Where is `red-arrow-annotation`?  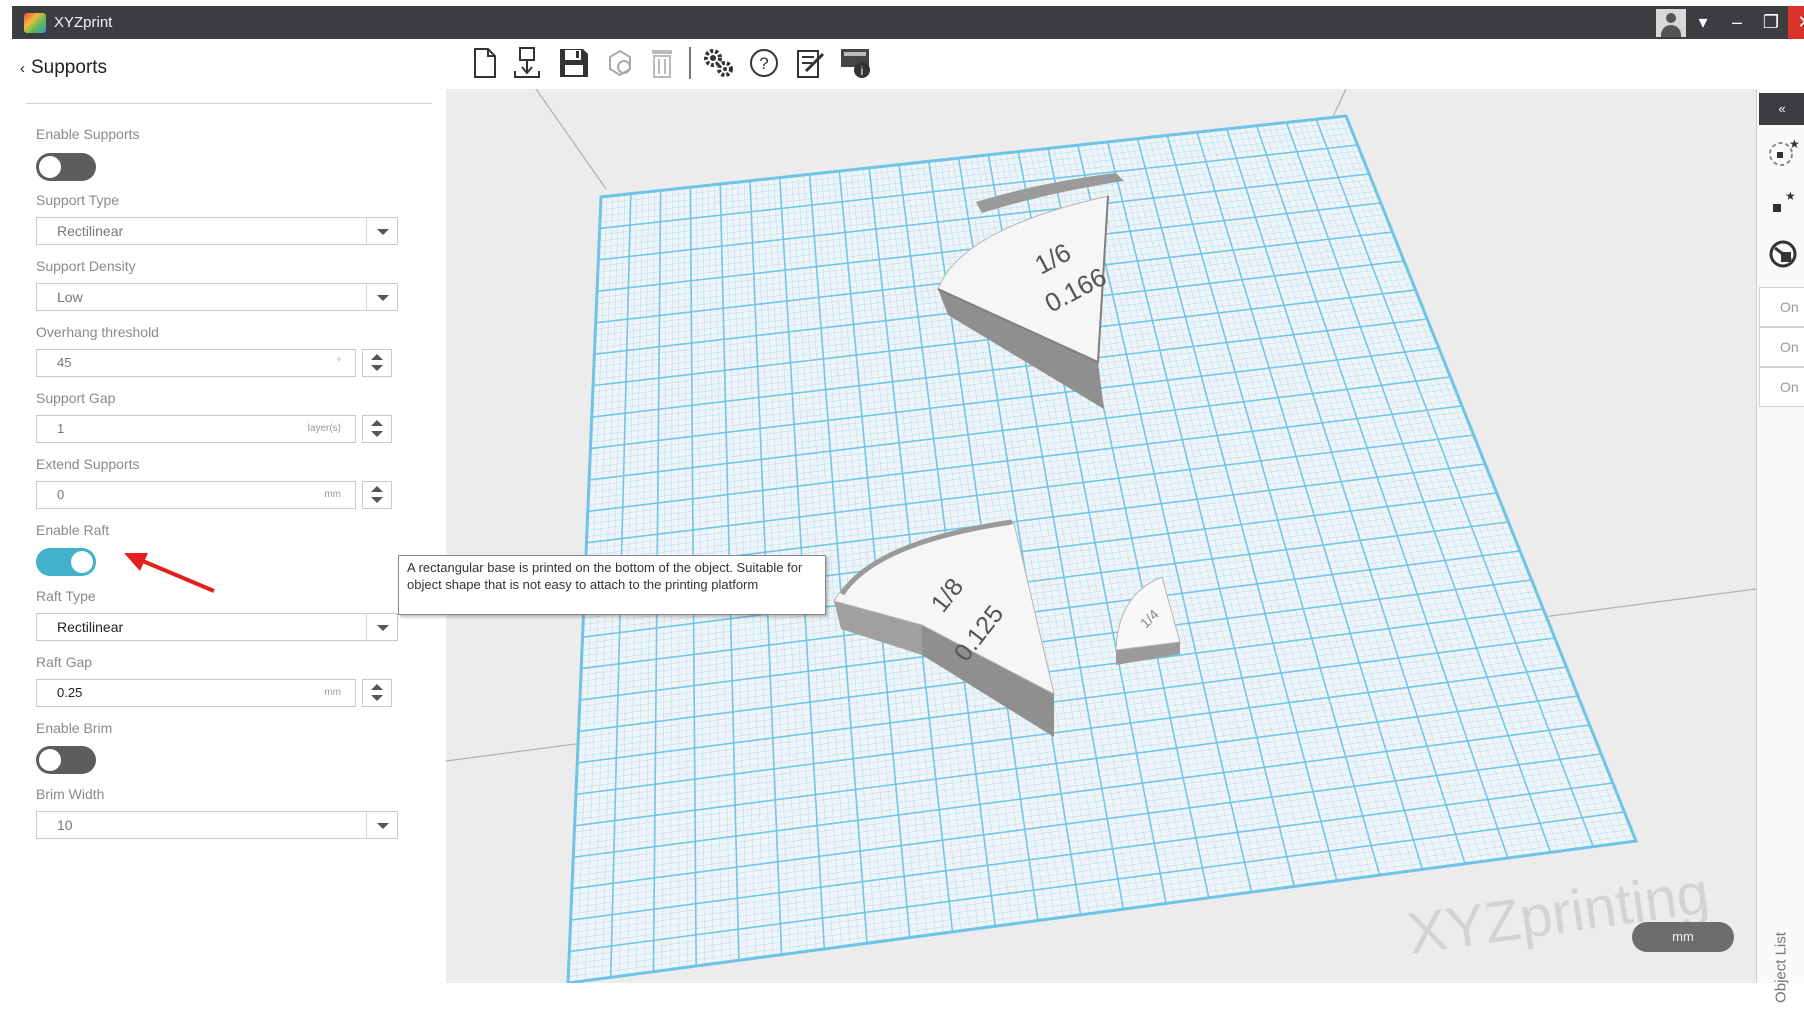 red-arrow-annotation is located at coordinates (169, 573).